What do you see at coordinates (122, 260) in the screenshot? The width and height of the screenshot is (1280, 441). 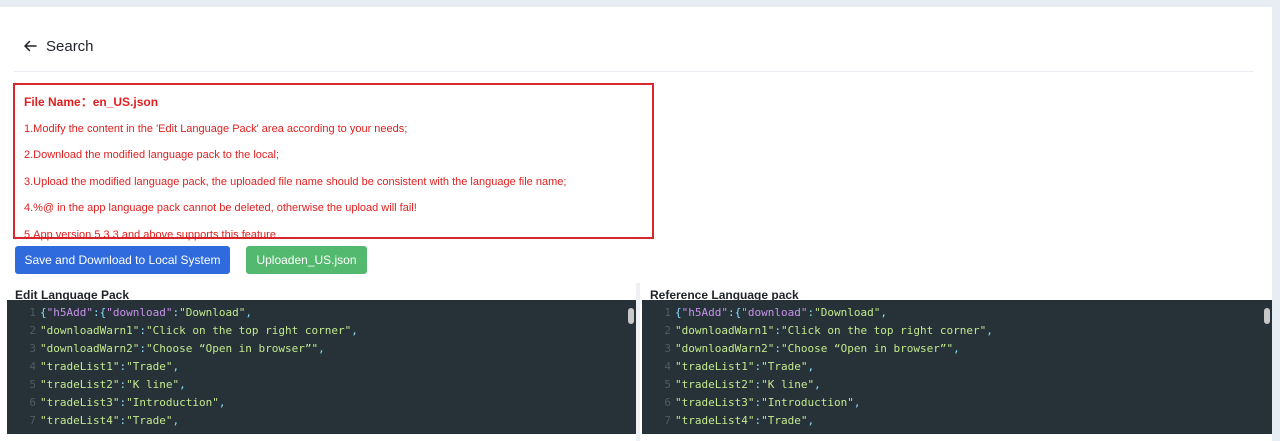 I see `save-download-button: Save and Download to Local System` at bounding box center [122, 260].